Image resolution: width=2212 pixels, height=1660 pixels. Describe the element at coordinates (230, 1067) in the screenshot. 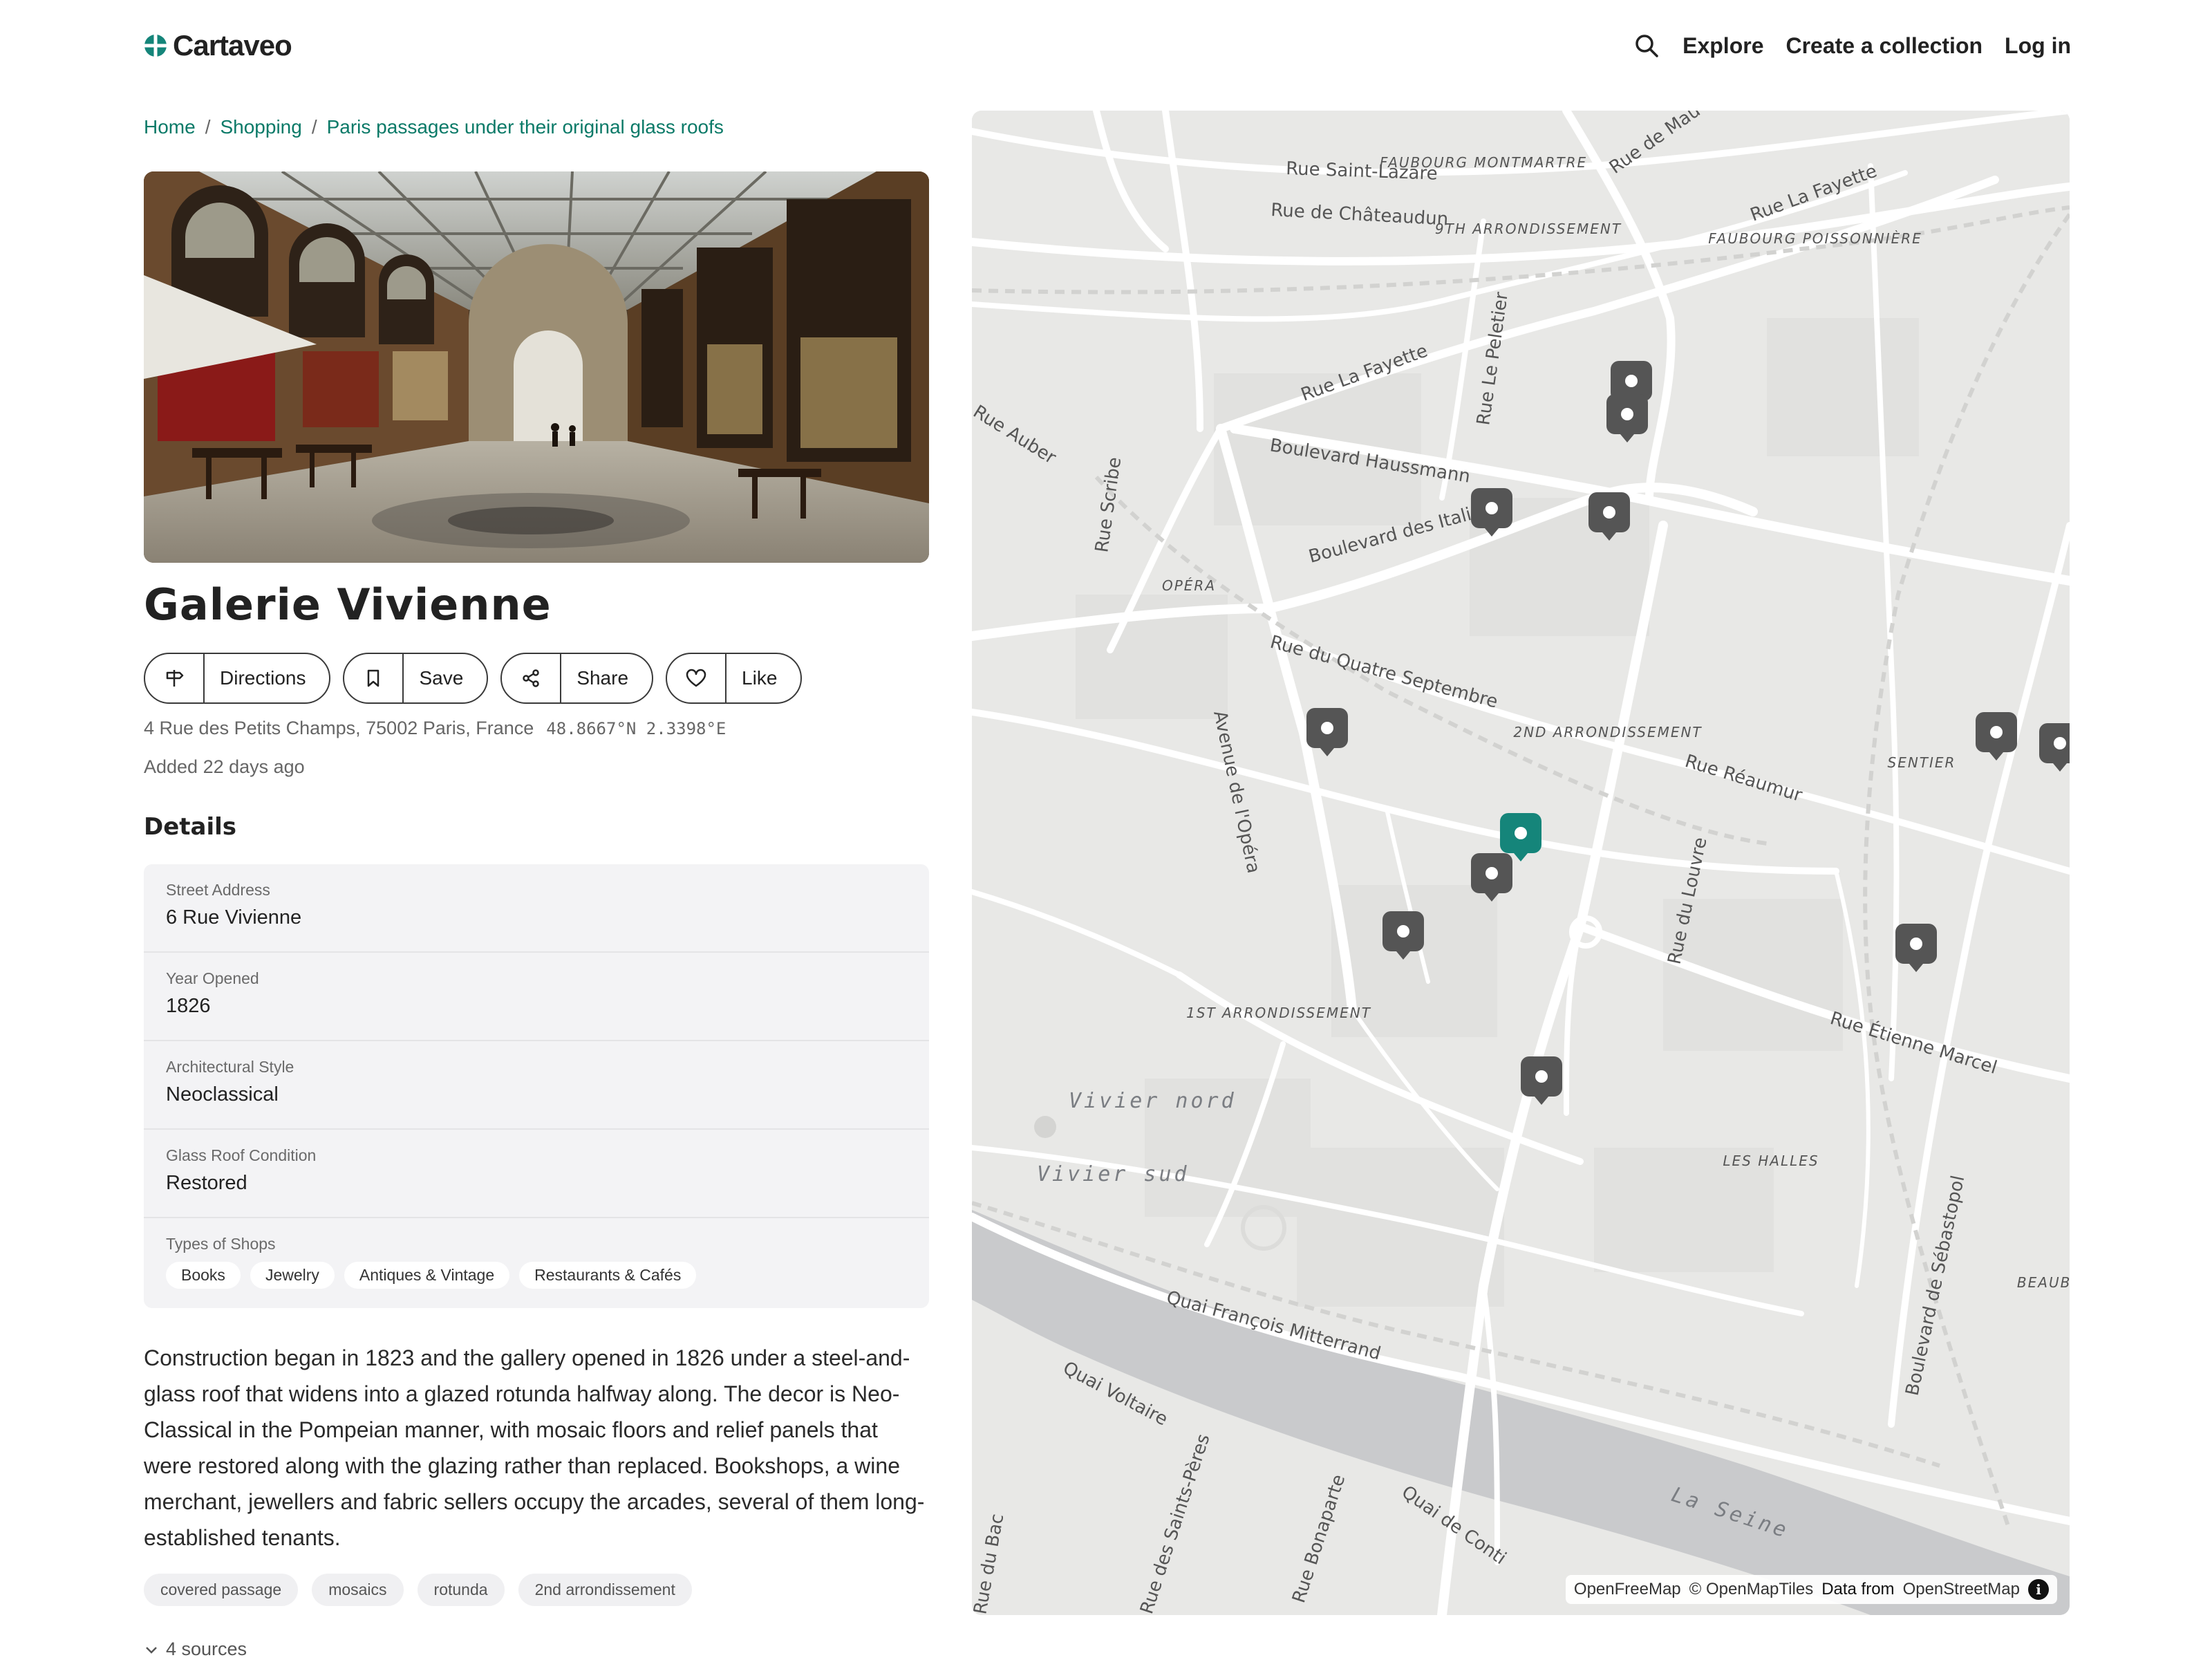

I see `detail-label: Architectural Style` at that location.